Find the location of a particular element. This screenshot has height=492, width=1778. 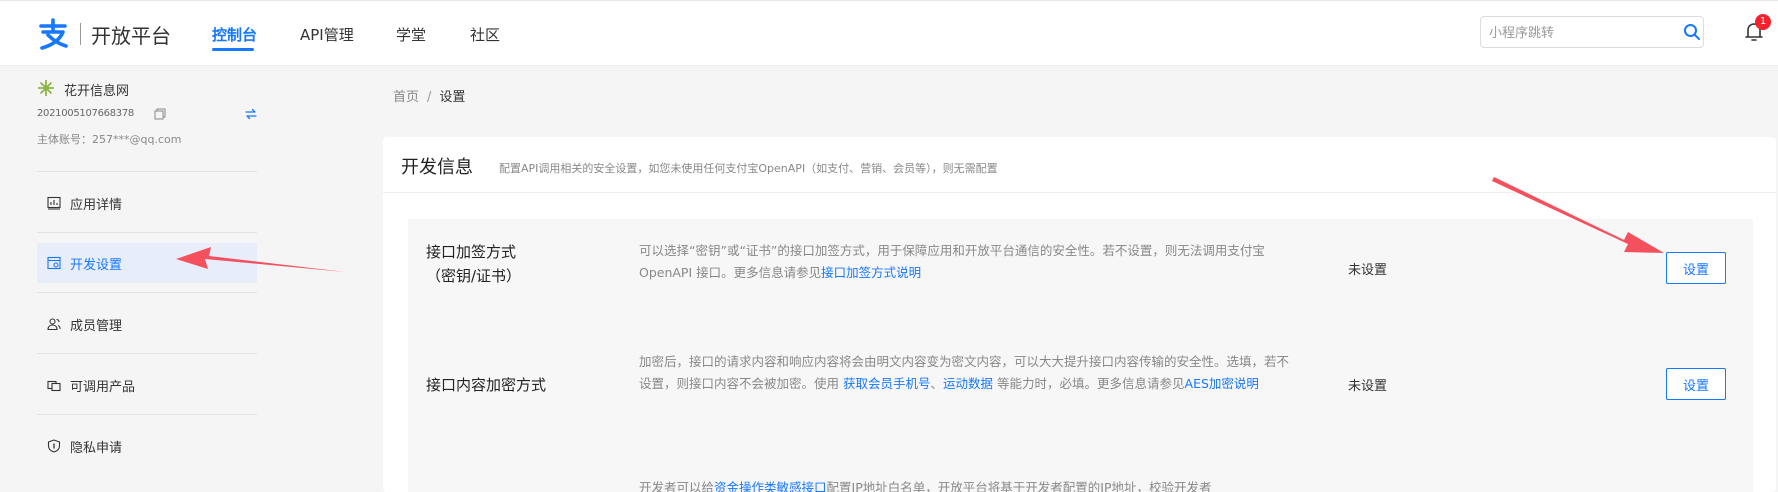

description-text: 配置IP地址白名单，开放平台将基于开发者配置的IP地址，校验开发者 is located at coordinates (1019, 486).